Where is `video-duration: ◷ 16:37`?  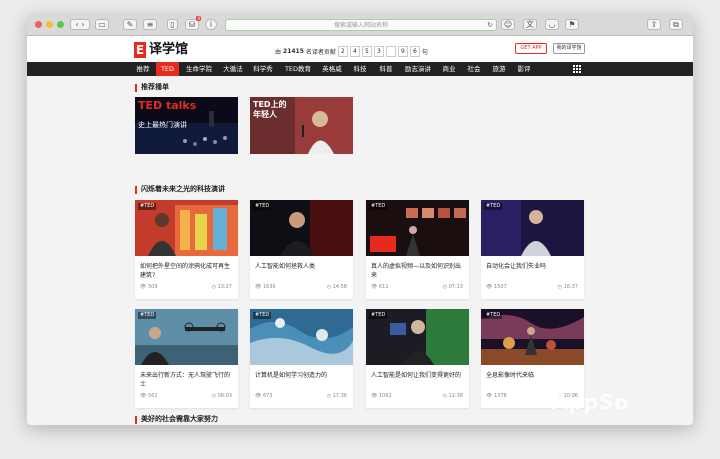 video-duration: ◷ 16:37 is located at coordinates (568, 287).